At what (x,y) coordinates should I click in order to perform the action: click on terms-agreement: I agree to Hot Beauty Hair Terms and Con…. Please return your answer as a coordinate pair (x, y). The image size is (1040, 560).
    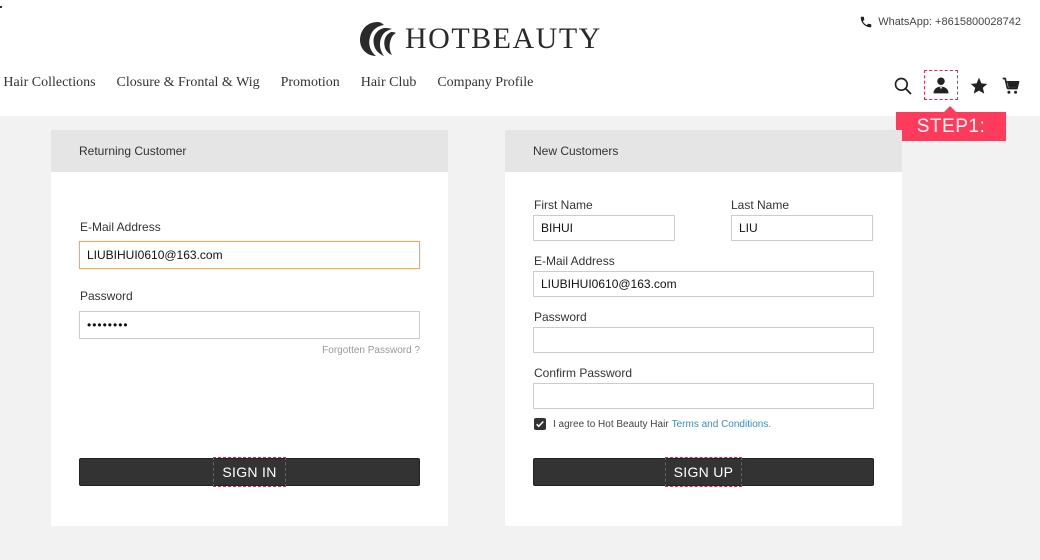
    Looking at the image, I should click on (652, 424).